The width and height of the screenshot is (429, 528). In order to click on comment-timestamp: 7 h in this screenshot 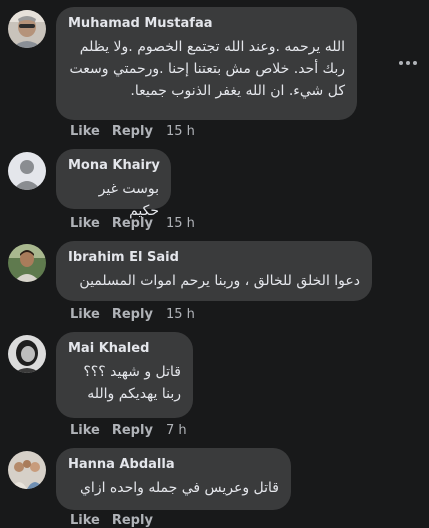, I will do `click(176, 430)`.